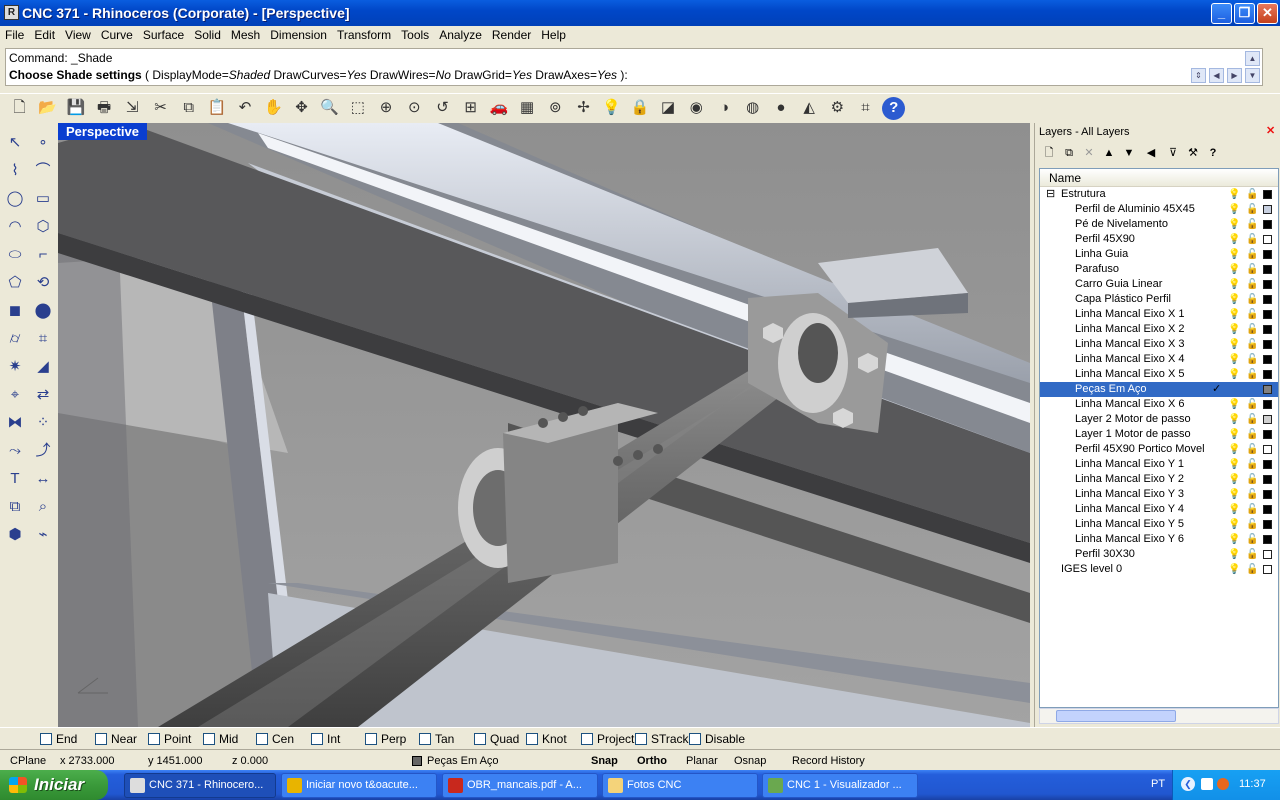  I want to click on save-icon: 💾, so click(75, 108).